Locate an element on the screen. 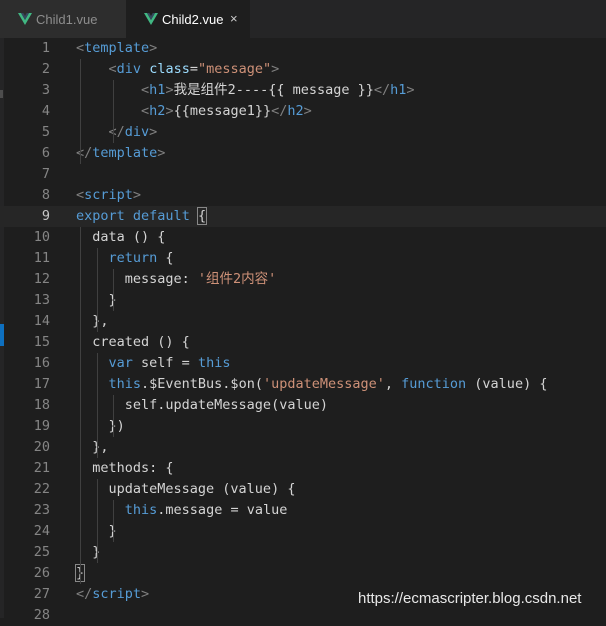 The height and width of the screenshot is (626, 606). code-line: 16 var self = this is located at coordinates (303, 363).